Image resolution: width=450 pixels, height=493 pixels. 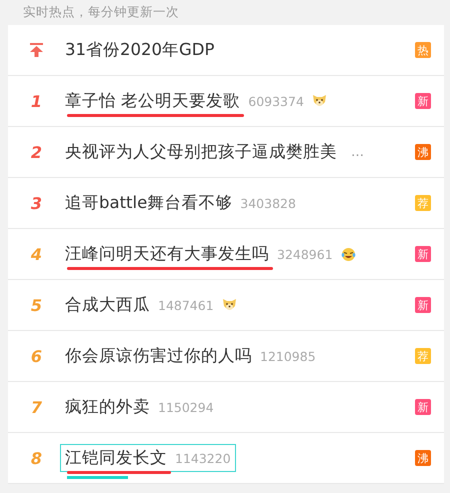 What do you see at coordinates (348, 254) in the screenshot?
I see `laughing-face-icon` at bounding box center [348, 254].